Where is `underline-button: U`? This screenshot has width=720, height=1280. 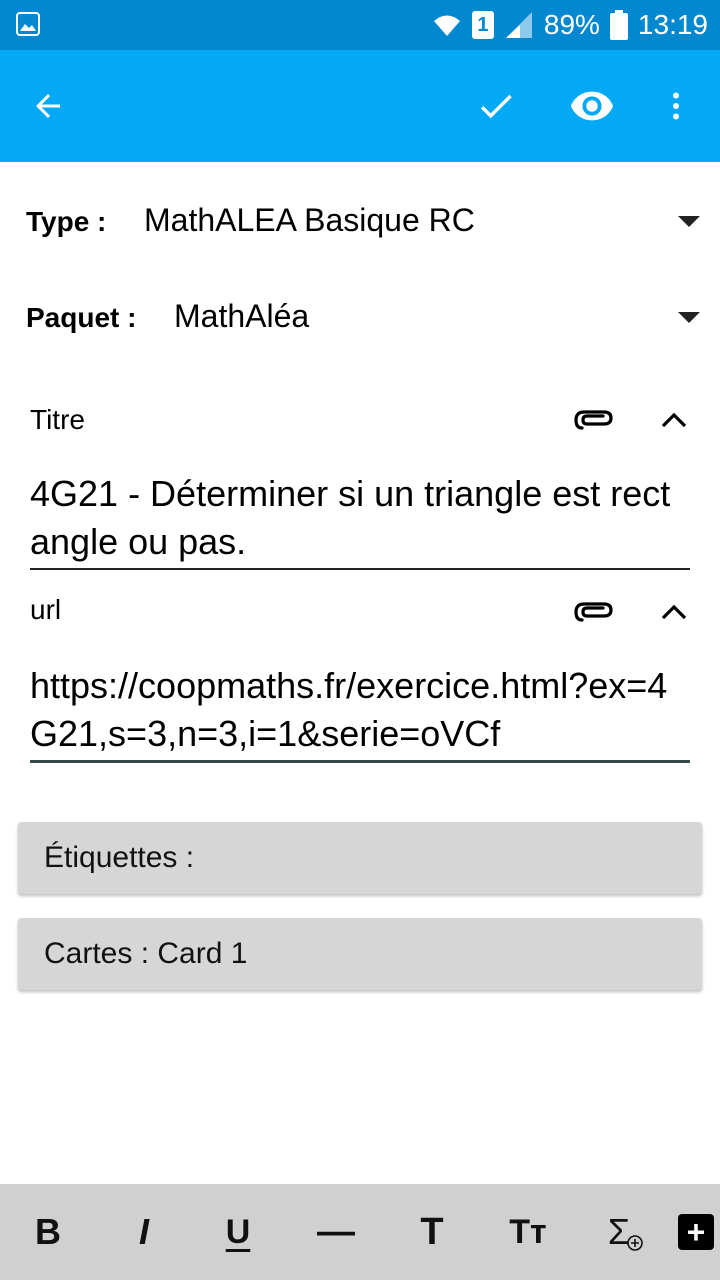
underline-button: U is located at coordinates (238, 1232).